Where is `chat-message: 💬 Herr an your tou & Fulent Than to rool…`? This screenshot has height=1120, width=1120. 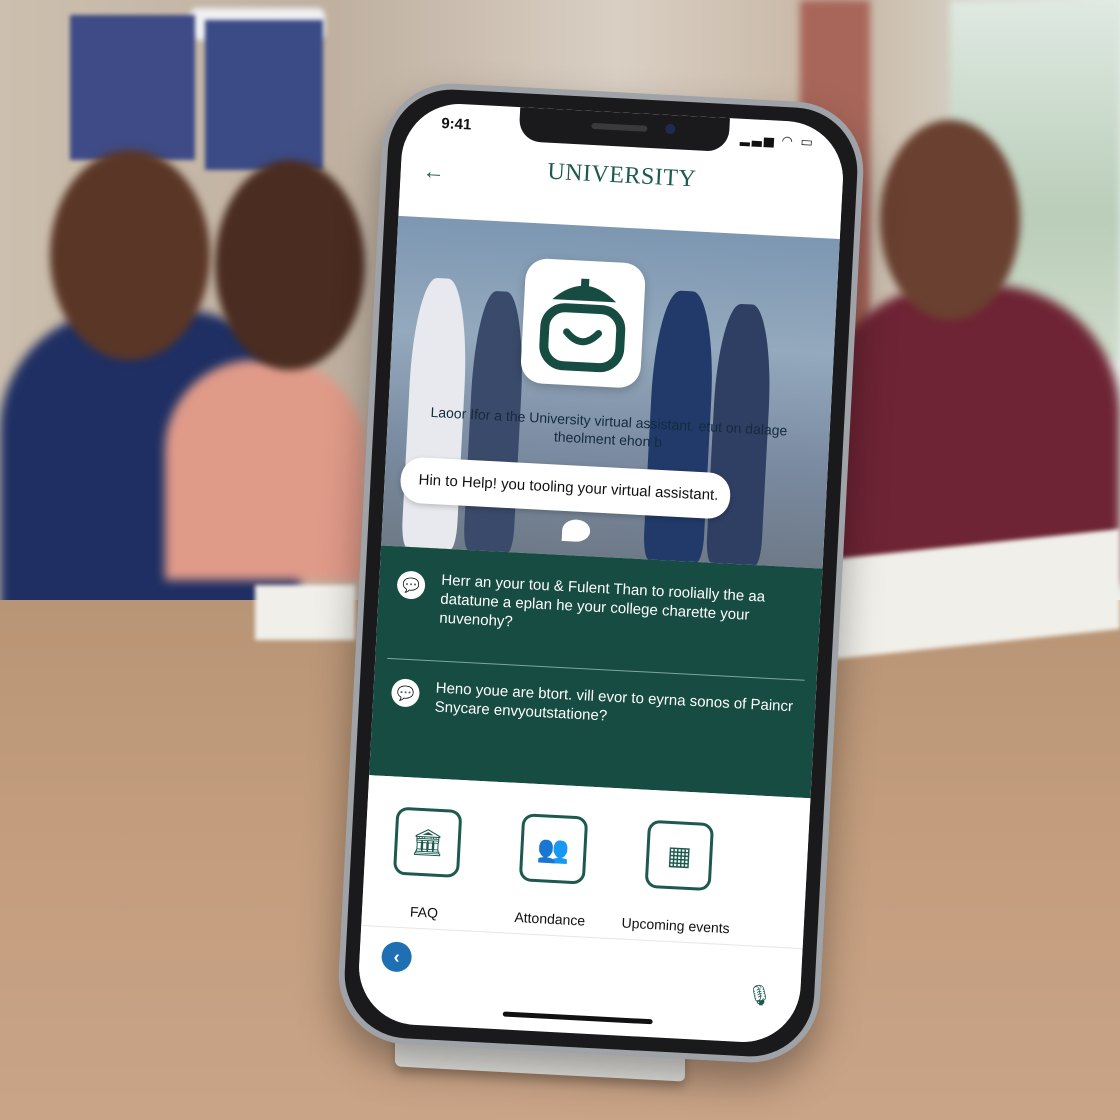 chat-message: 💬 Herr an your tou & Fulent Than to rool… is located at coordinates (599, 607).